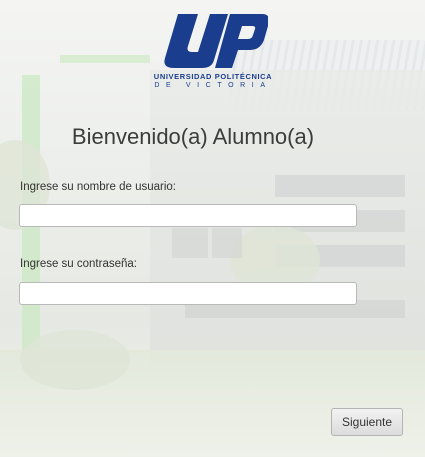  Describe the element at coordinates (188, 215) in the screenshot. I see `username-input` at that location.